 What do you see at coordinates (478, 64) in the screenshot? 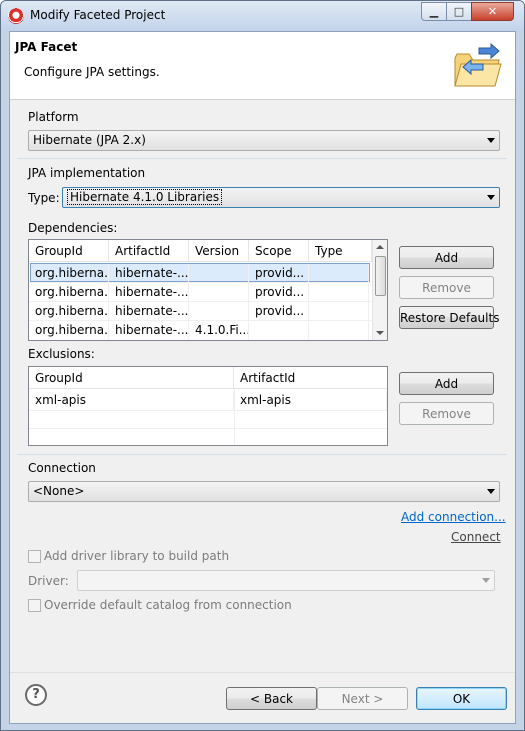
I see `folder-arrows-icon` at bounding box center [478, 64].